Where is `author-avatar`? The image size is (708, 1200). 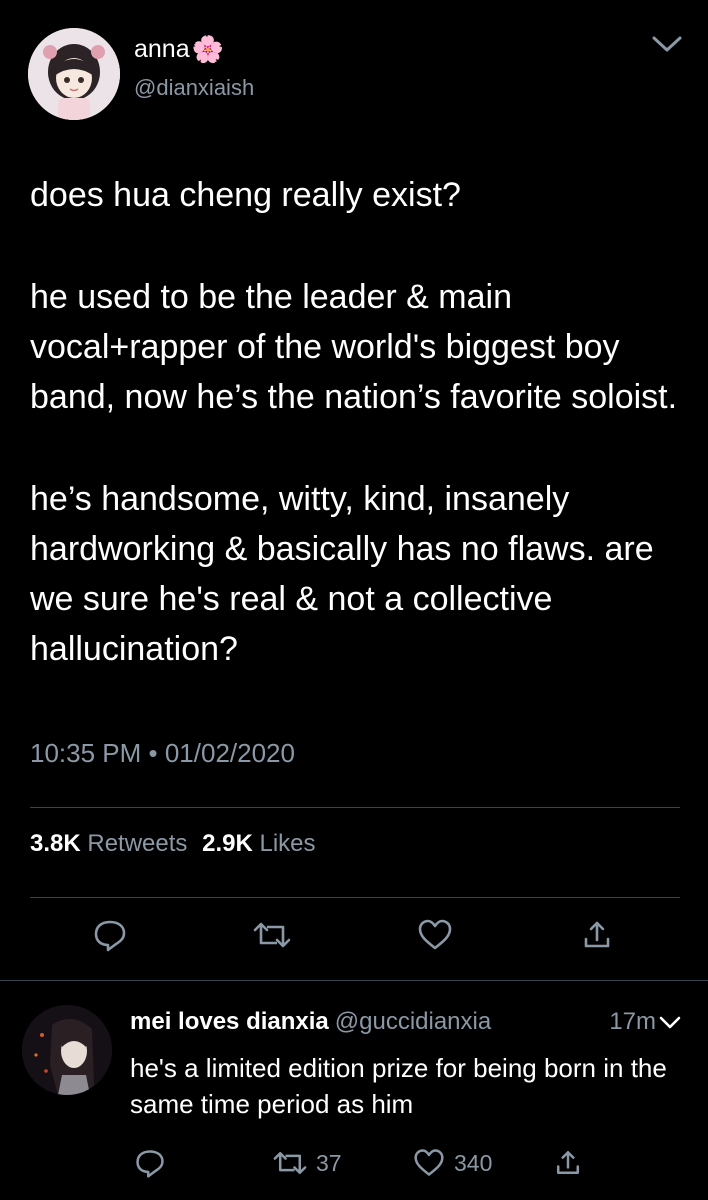
author-avatar is located at coordinates (74, 74).